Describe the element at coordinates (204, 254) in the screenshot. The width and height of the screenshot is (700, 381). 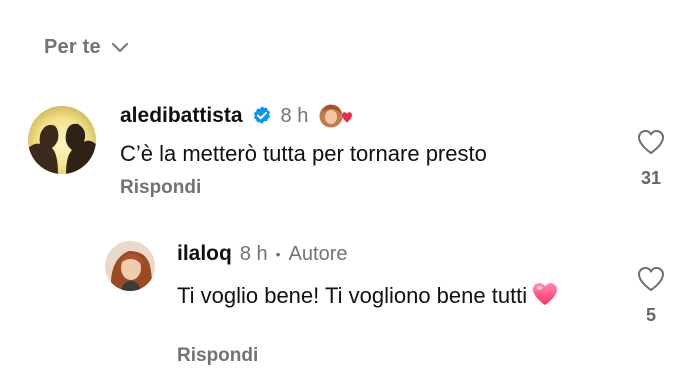
I see `username: ilaloq` at that location.